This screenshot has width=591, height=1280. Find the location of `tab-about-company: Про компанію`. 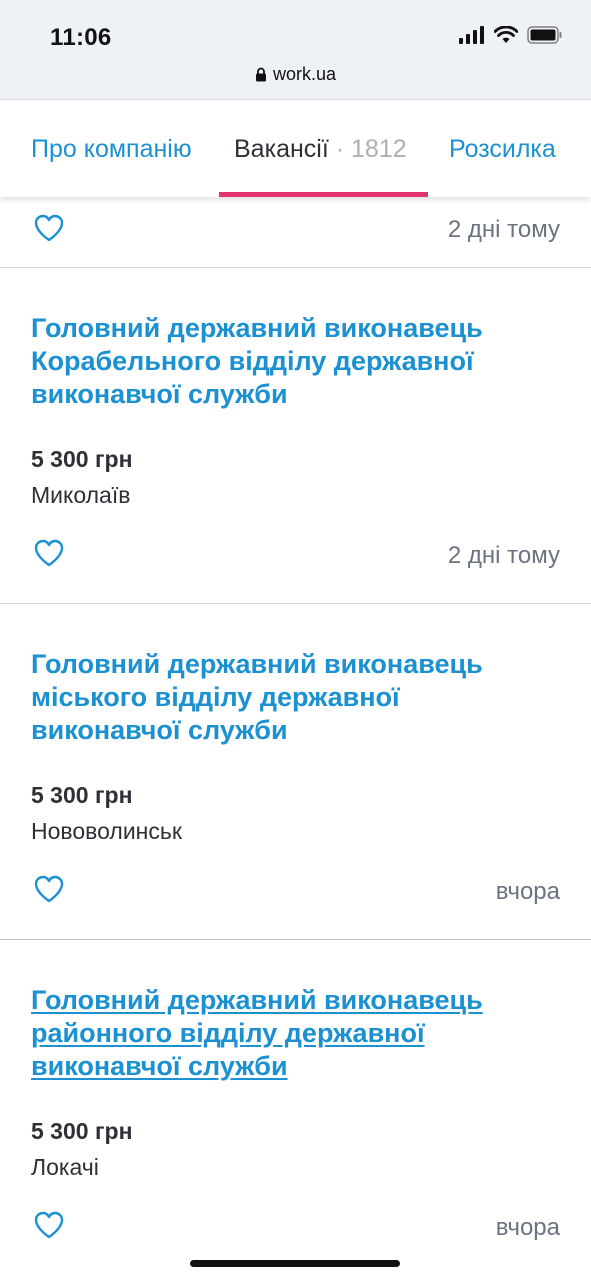

tab-about-company: Про компанію is located at coordinates (111, 149).